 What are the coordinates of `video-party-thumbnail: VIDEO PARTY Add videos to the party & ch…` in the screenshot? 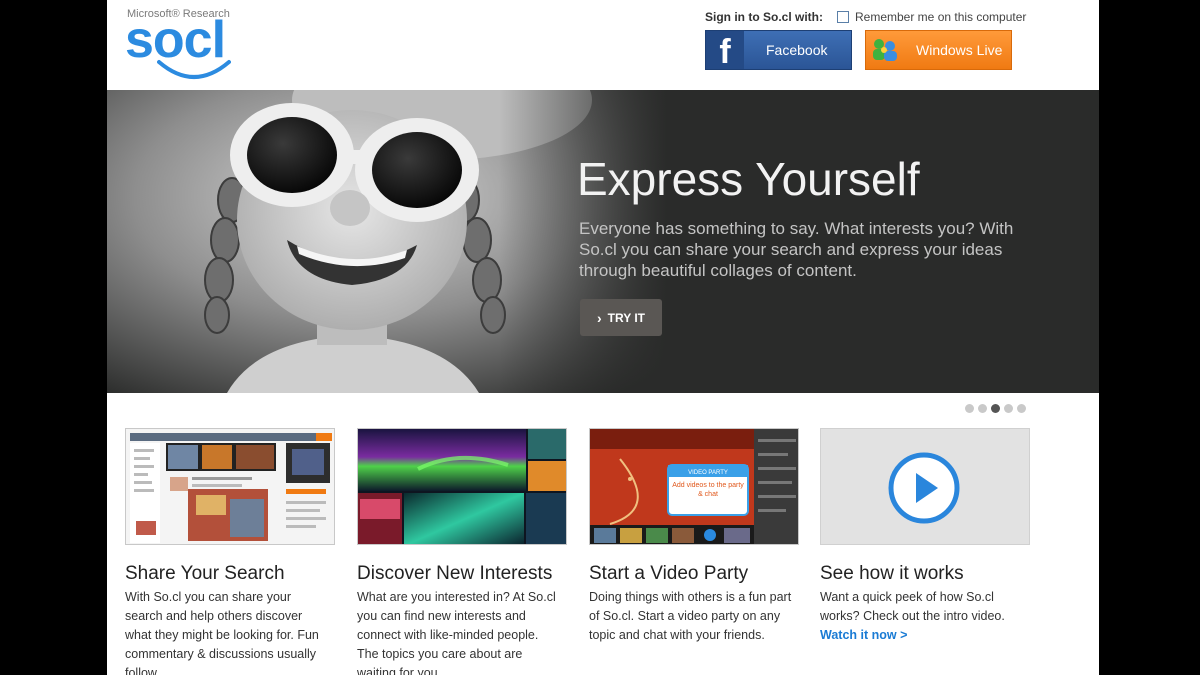 It's located at (694, 486).